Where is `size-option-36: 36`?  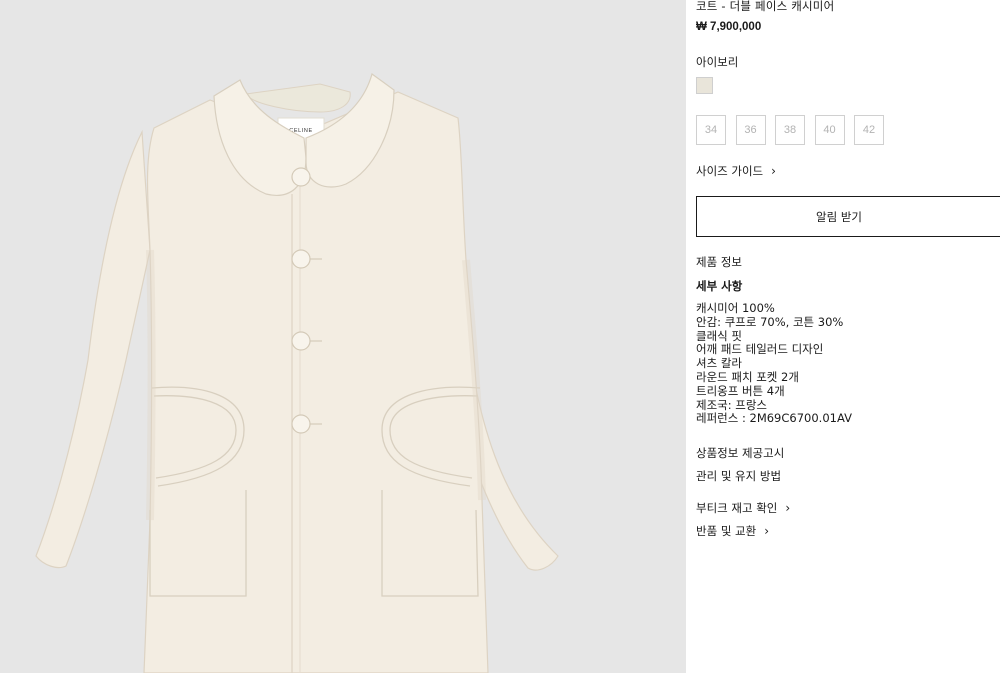 size-option-36: 36 is located at coordinates (750, 130).